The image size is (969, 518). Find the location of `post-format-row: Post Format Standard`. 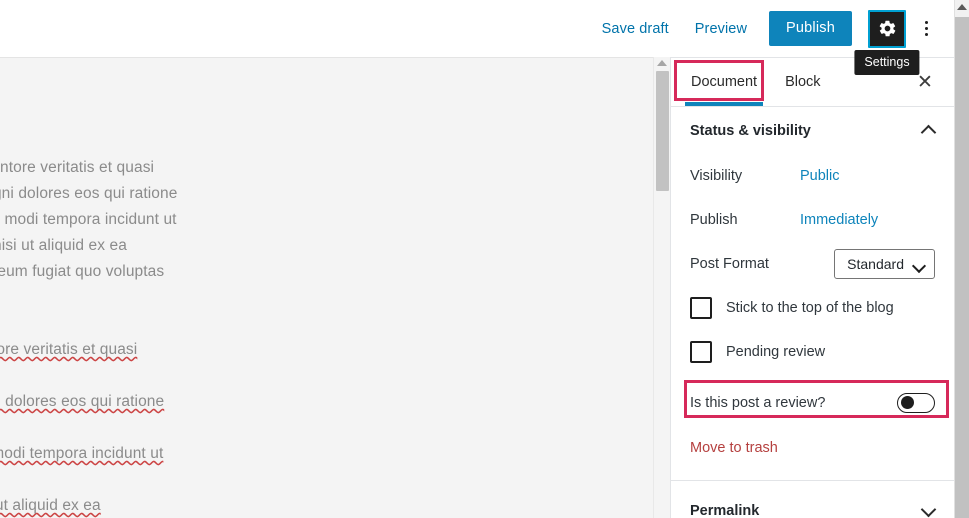

post-format-row: Post Format Standard is located at coordinates (812, 264).